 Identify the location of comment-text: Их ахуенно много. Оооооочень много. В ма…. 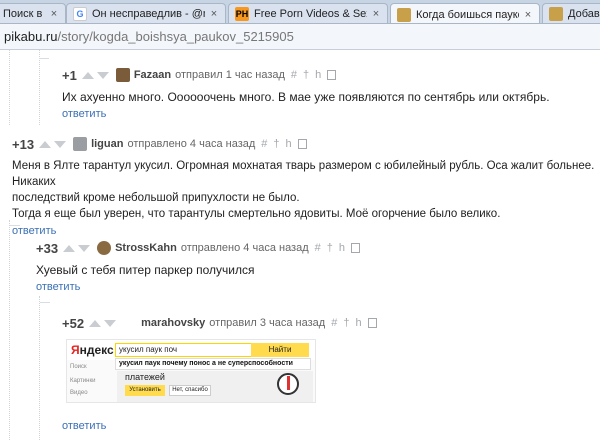
(327, 97).